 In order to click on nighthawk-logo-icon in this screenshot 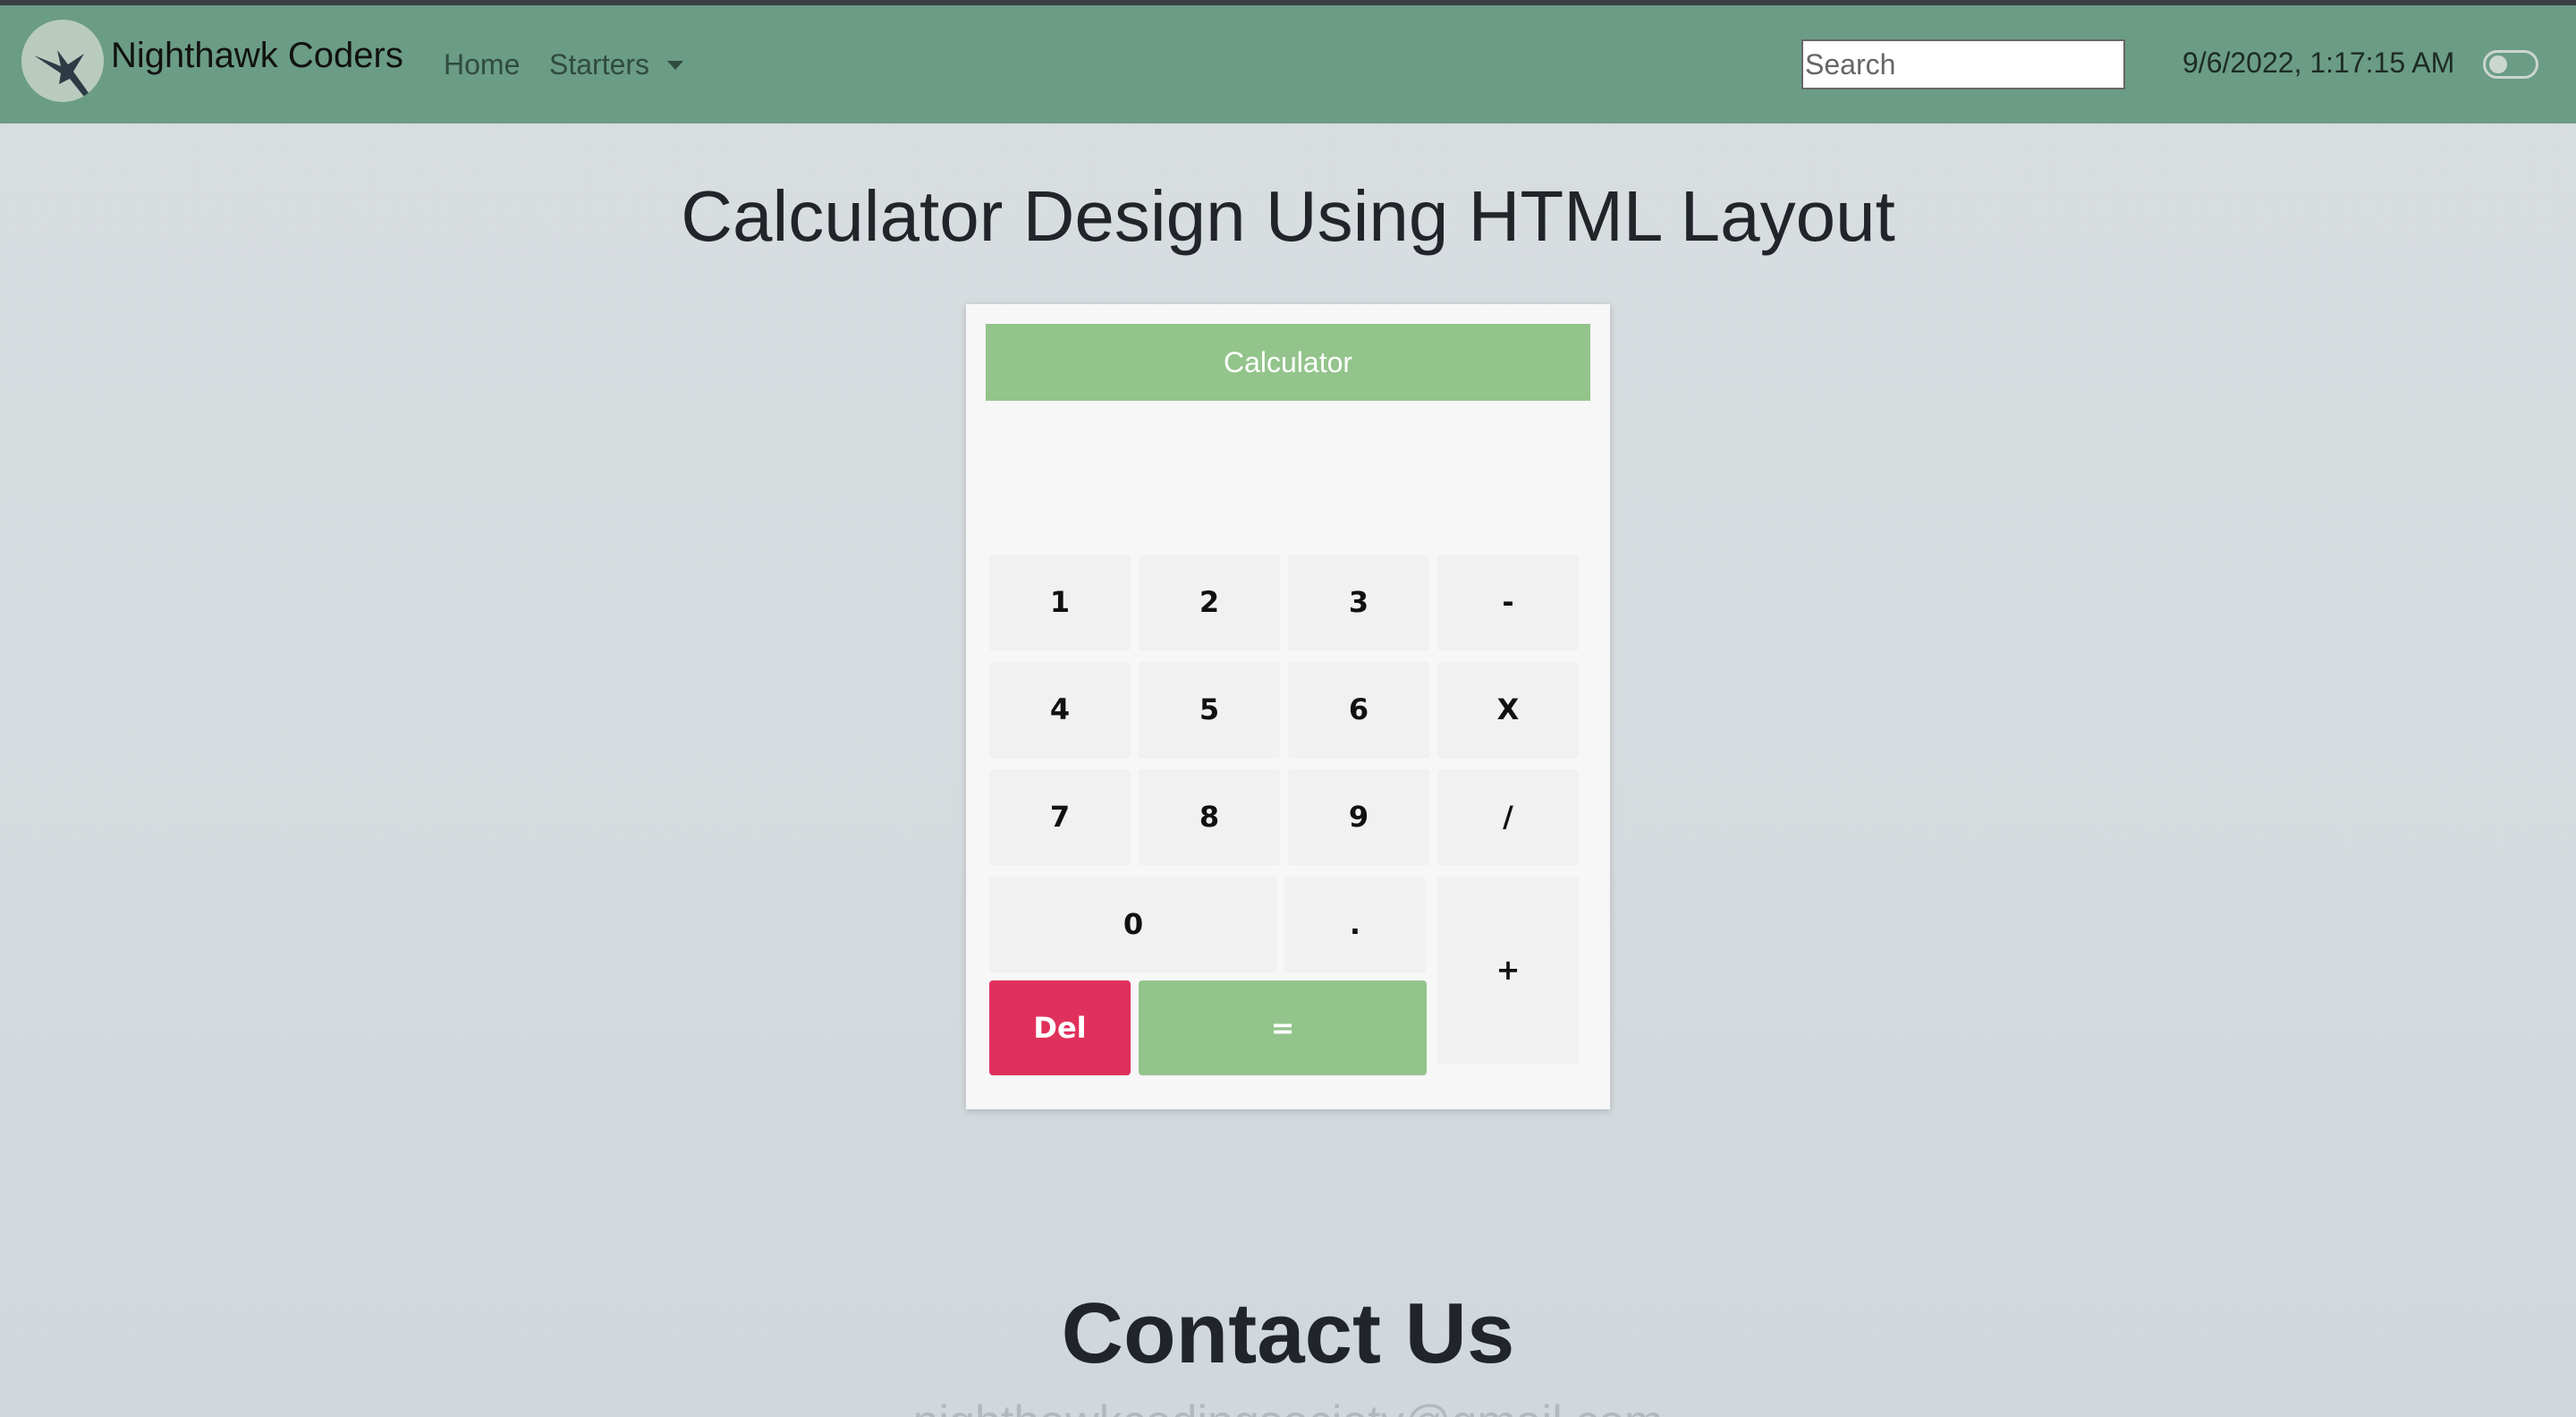, I will do `click(62, 61)`.